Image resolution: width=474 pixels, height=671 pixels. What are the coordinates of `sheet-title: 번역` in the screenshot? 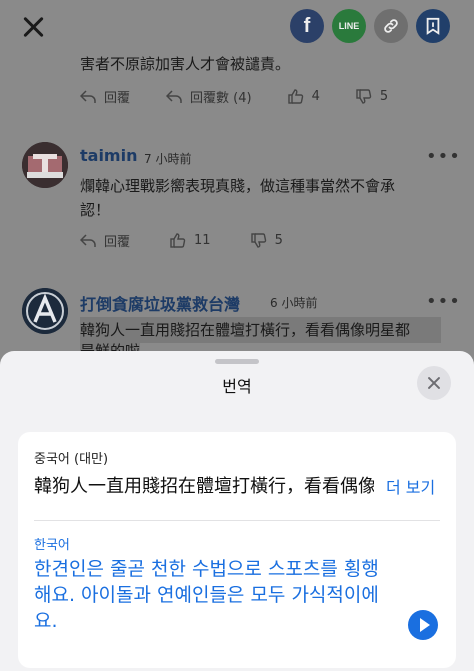 It's located at (237, 386).